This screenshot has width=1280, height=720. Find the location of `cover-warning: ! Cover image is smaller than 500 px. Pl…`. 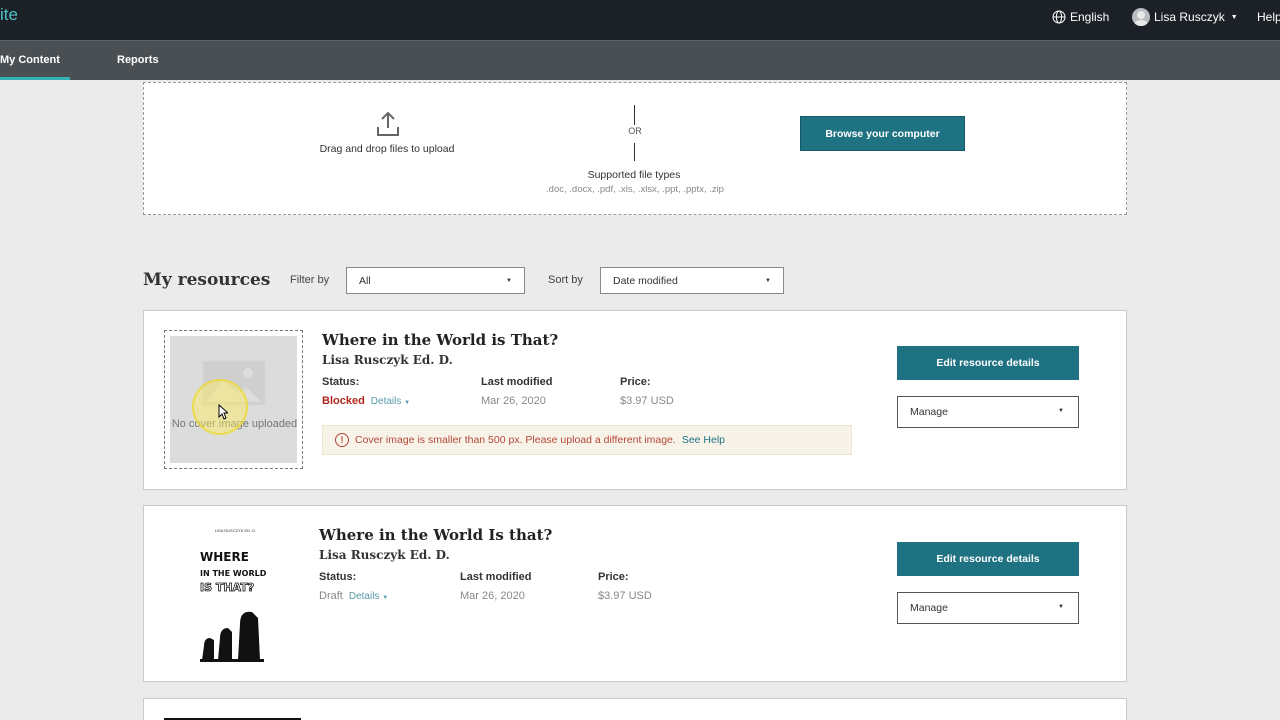

cover-warning: ! Cover image is smaller than 500 px. Pl… is located at coordinates (587, 440).